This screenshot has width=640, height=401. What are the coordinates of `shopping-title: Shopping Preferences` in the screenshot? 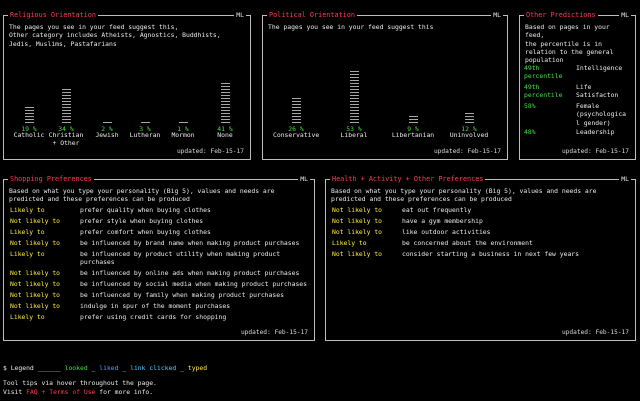 It's located at (51, 179).